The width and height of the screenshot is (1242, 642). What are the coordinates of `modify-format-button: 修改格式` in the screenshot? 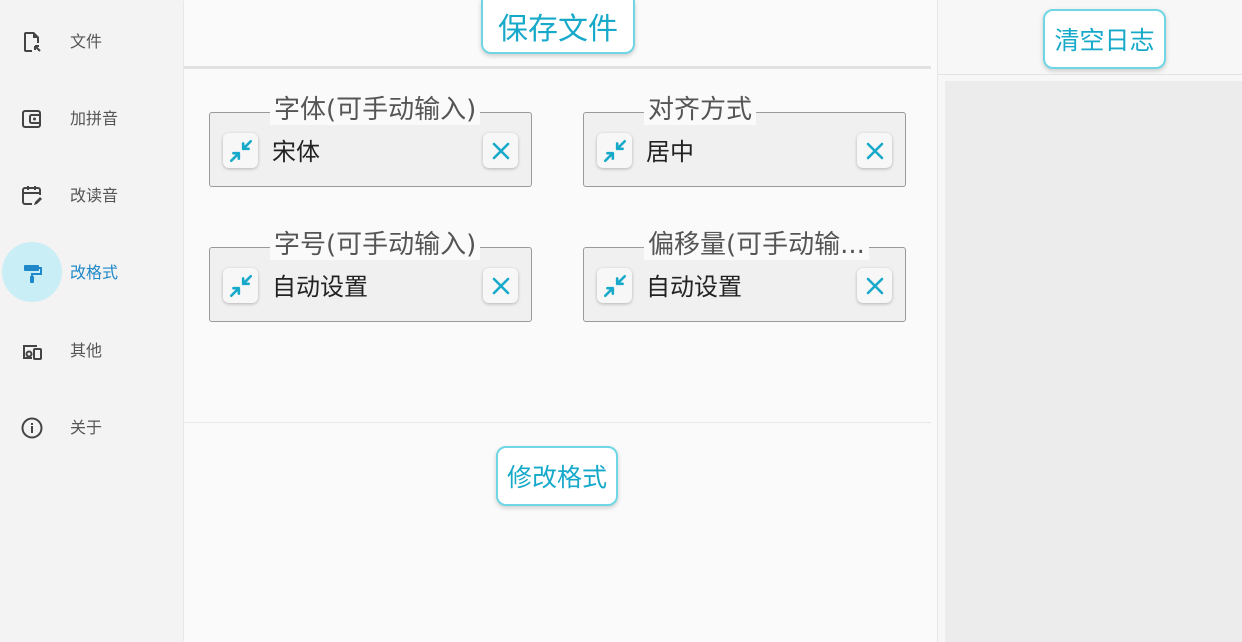 It's located at (557, 476).